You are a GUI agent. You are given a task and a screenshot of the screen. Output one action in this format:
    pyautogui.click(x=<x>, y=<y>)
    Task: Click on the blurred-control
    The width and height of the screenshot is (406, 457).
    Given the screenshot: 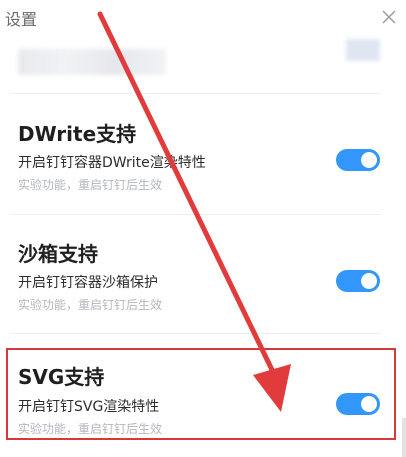 What is the action you would take?
    pyautogui.click(x=363, y=50)
    